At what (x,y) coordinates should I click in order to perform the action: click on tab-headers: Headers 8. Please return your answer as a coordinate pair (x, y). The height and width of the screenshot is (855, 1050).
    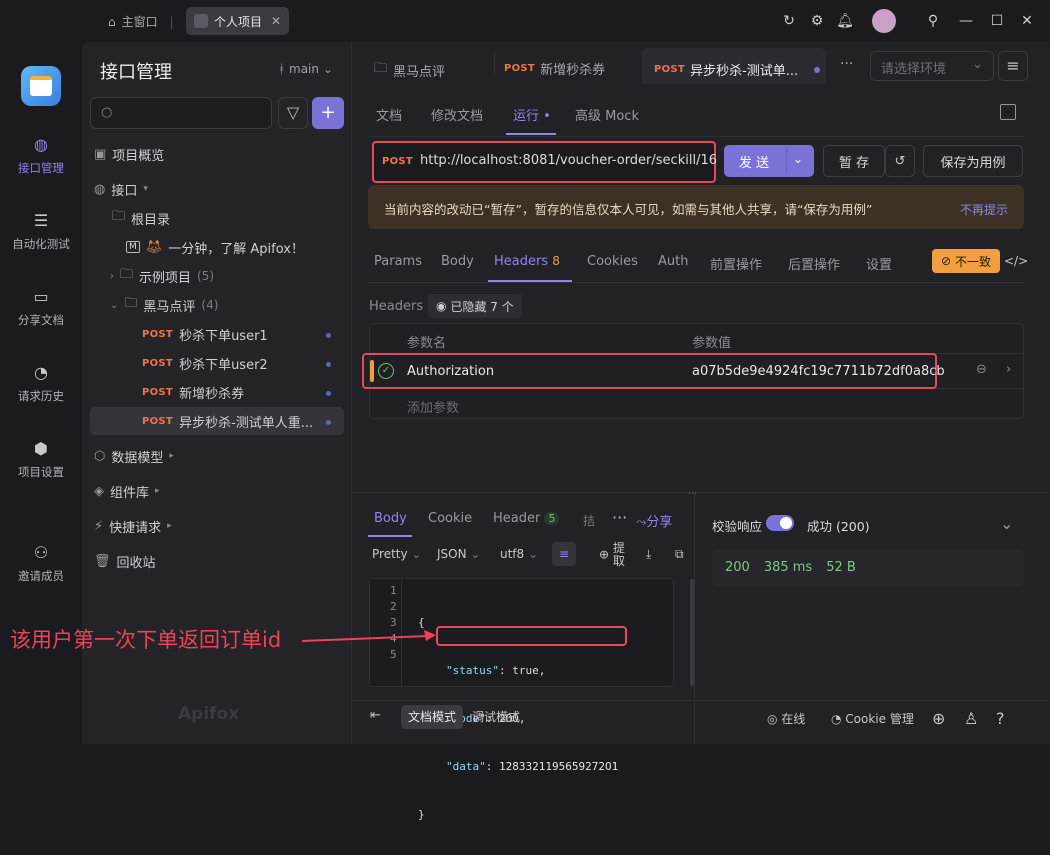
    Looking at the image, I should click on (527, 261).